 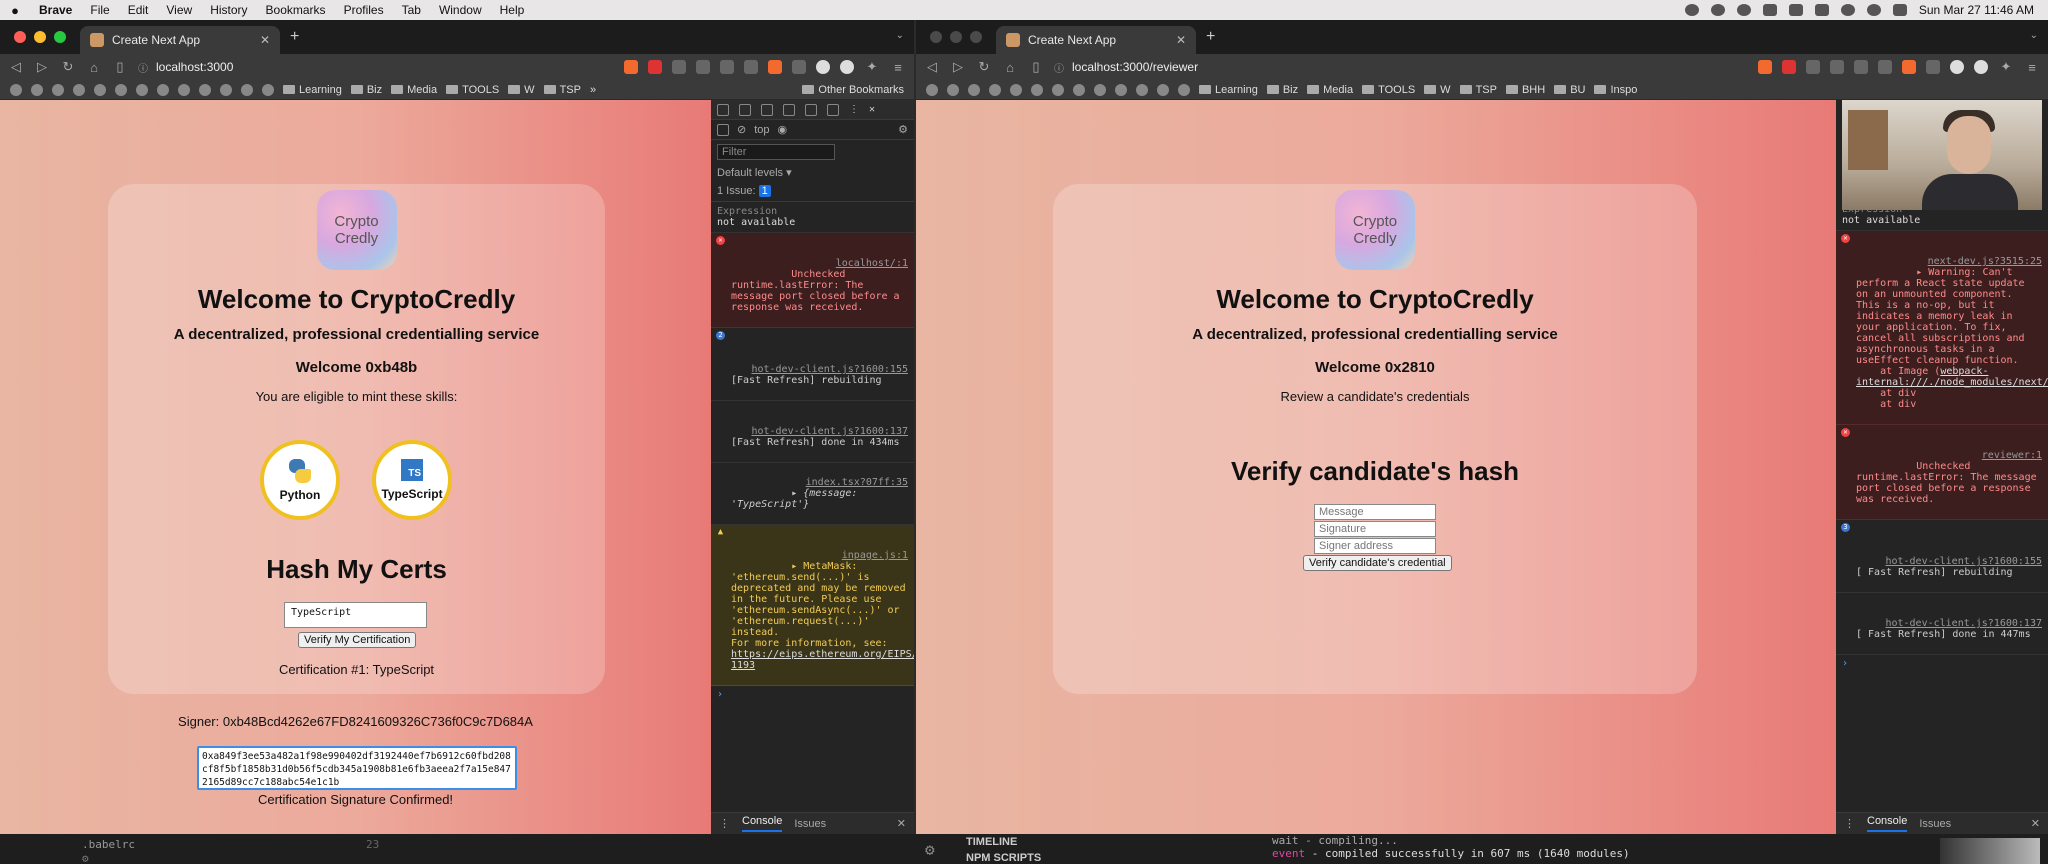 What do you see at coordinates (898, 67) in the screenshot?
I see `menu-icon: ≡` at bounding box center [898, 67].